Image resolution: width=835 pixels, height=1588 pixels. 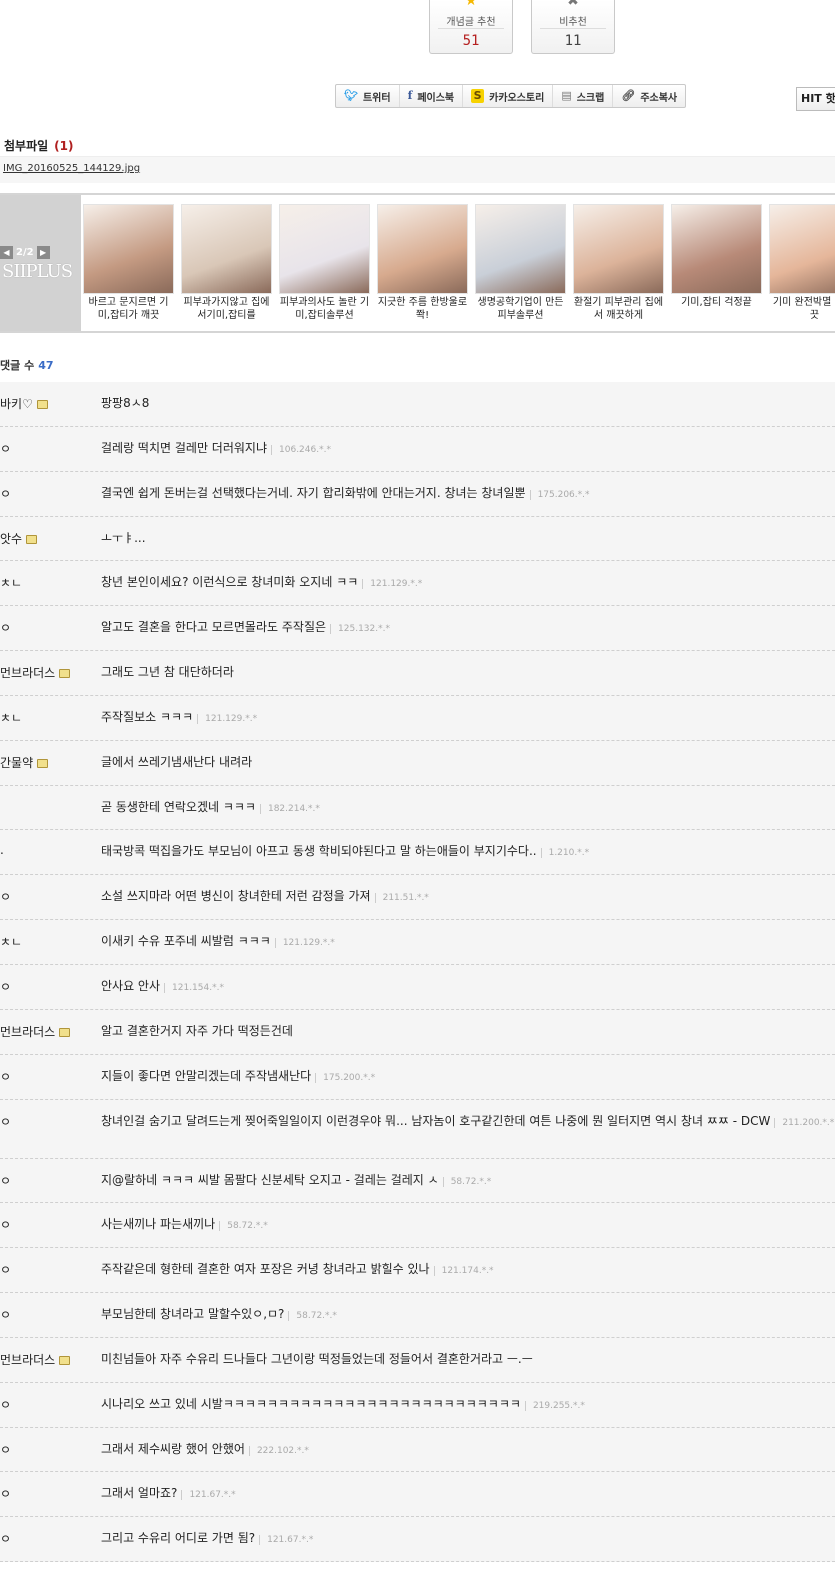 I want to click on comment-nickname: 간물약, so click(x=47, y=762).